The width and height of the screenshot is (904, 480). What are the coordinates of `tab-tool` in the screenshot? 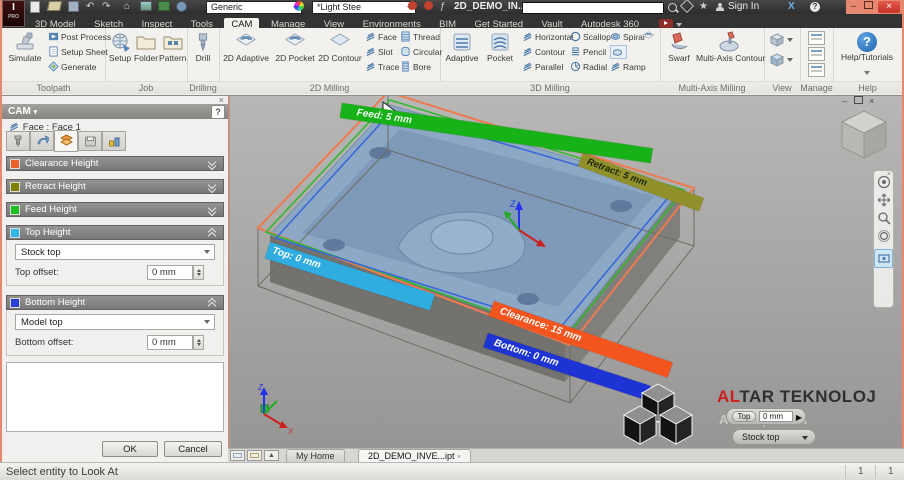 It's located at (18, 141).